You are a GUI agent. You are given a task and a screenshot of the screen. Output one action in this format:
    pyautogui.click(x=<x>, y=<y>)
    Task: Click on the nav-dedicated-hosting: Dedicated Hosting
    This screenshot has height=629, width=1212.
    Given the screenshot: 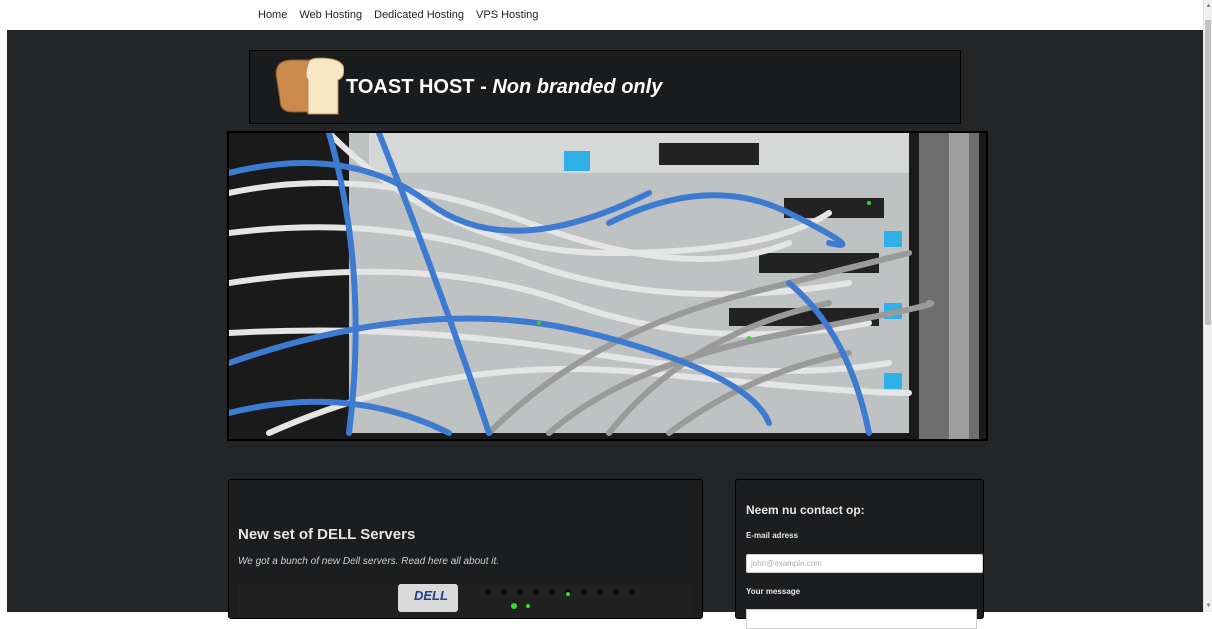 What is the action you would take?
    pyautogui.click(x=419, y=15)
    